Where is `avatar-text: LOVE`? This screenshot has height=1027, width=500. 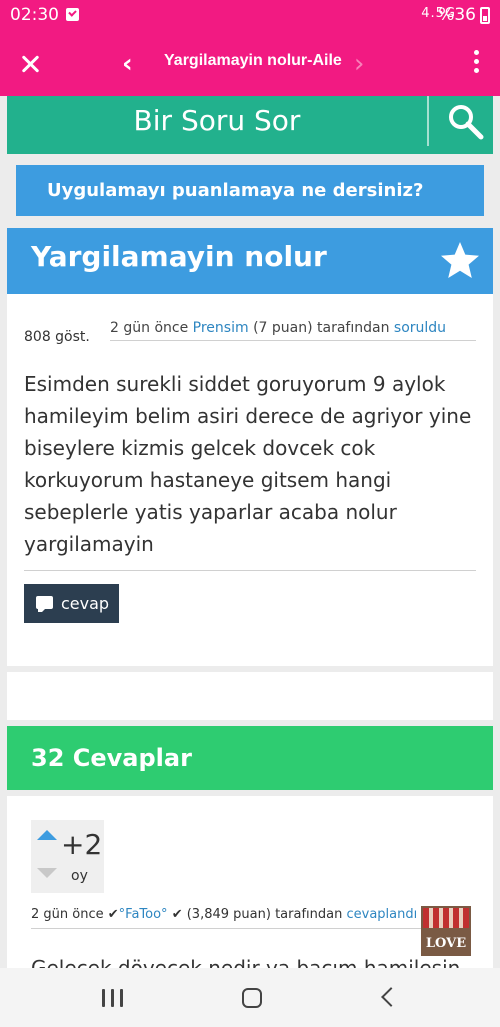 avatar-text: LOVE is located at coordinates (446, 943).